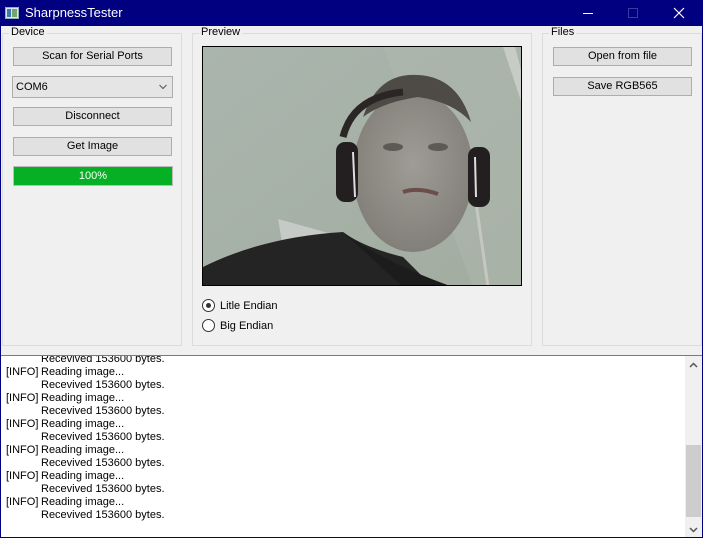 Image resolution: width=703 pixels, height=538 pixels. Describe the element at coordinates (28, 32) in the screenshot. I see `device-group-title: Device` at that location.